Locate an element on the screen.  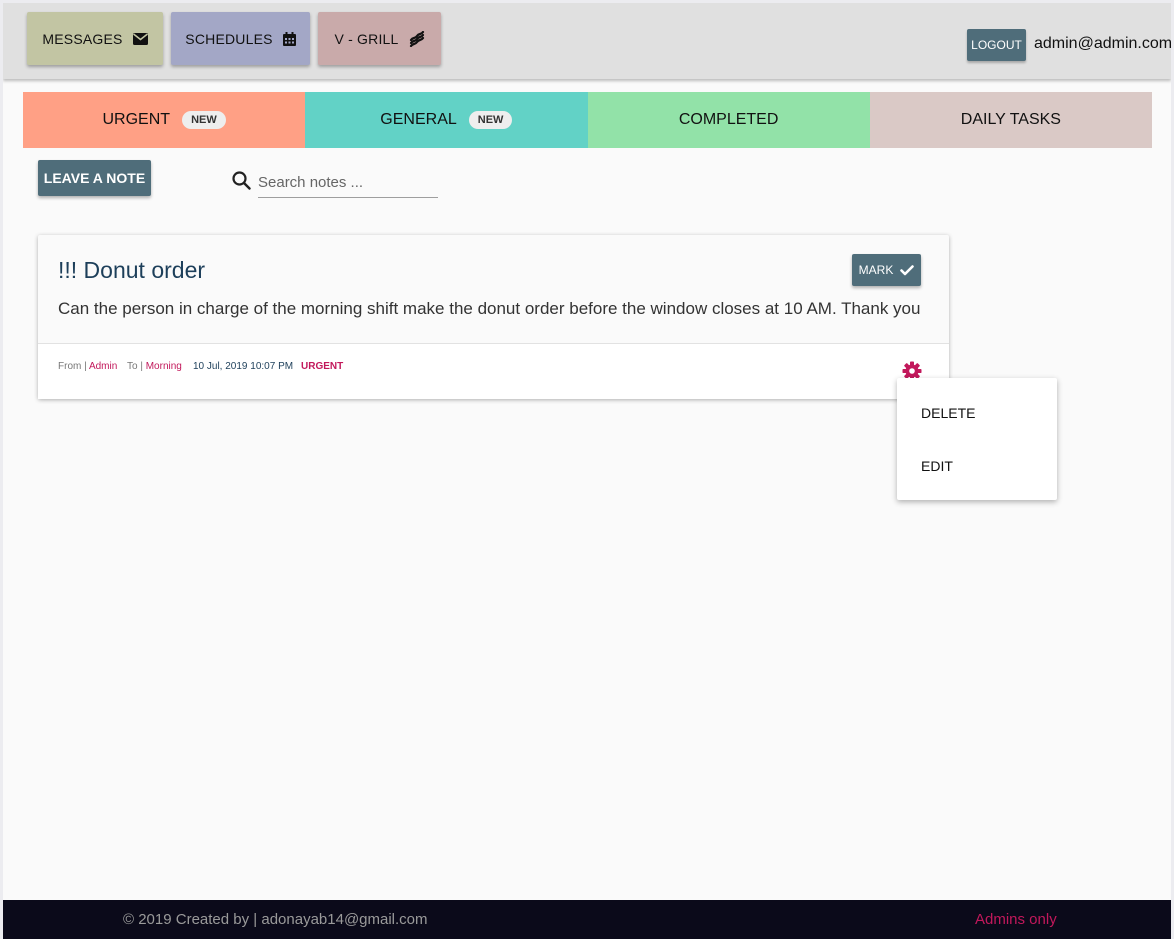
tab-urgent: URGENT NEW is located at coordinates (164, 120).